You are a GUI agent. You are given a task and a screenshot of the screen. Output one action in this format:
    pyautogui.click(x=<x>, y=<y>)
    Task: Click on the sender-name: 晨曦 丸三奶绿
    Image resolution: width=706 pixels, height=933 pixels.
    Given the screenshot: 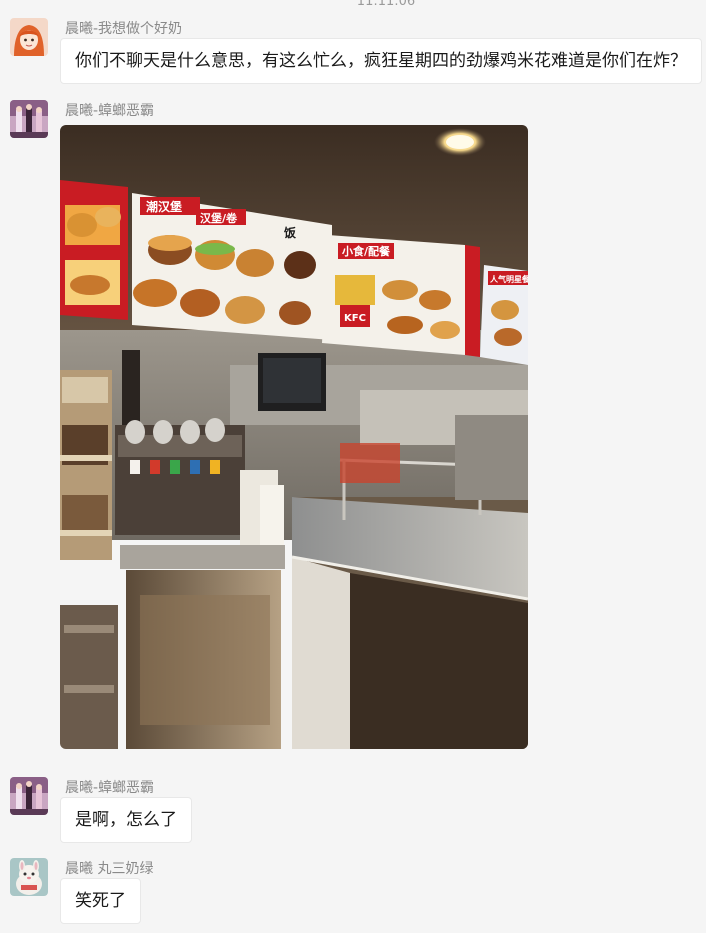 What is the action you would take?
    pyautogui.click(x=109, y=869)
    